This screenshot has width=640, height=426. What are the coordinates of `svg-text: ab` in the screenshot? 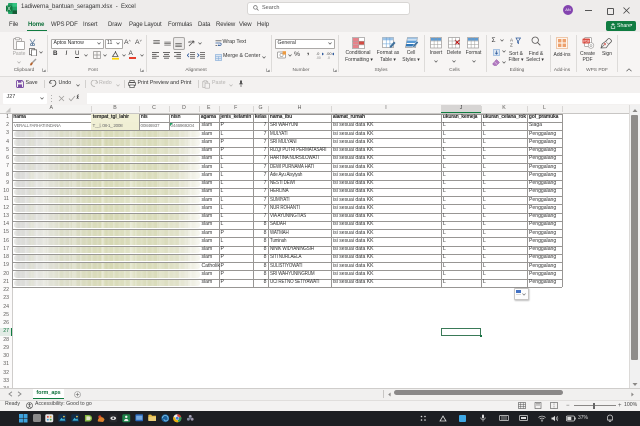 It's located at (190, 41).